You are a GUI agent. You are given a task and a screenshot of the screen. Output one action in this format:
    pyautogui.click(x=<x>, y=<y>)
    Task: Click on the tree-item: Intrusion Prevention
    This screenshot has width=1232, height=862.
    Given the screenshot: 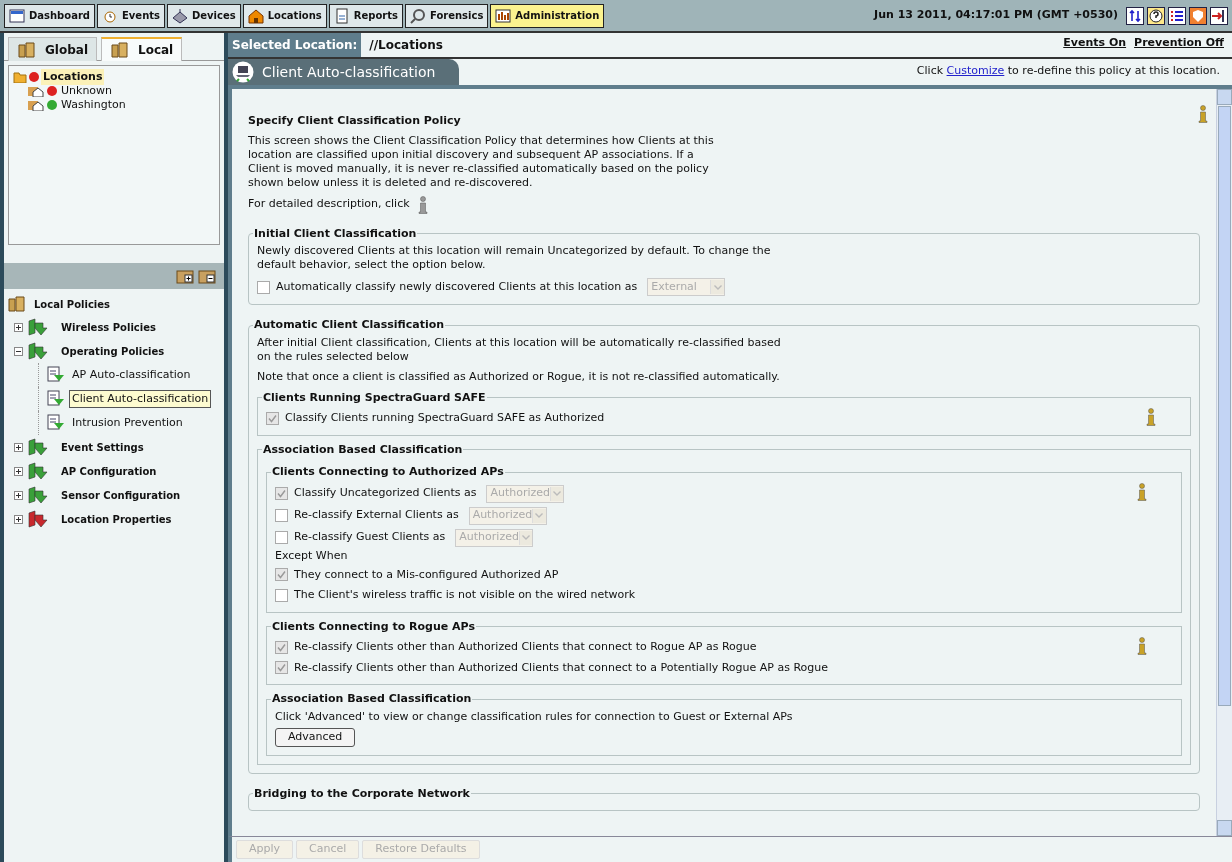 What is the action you would take?
    pyautogui.click(x=127, y=423)
    